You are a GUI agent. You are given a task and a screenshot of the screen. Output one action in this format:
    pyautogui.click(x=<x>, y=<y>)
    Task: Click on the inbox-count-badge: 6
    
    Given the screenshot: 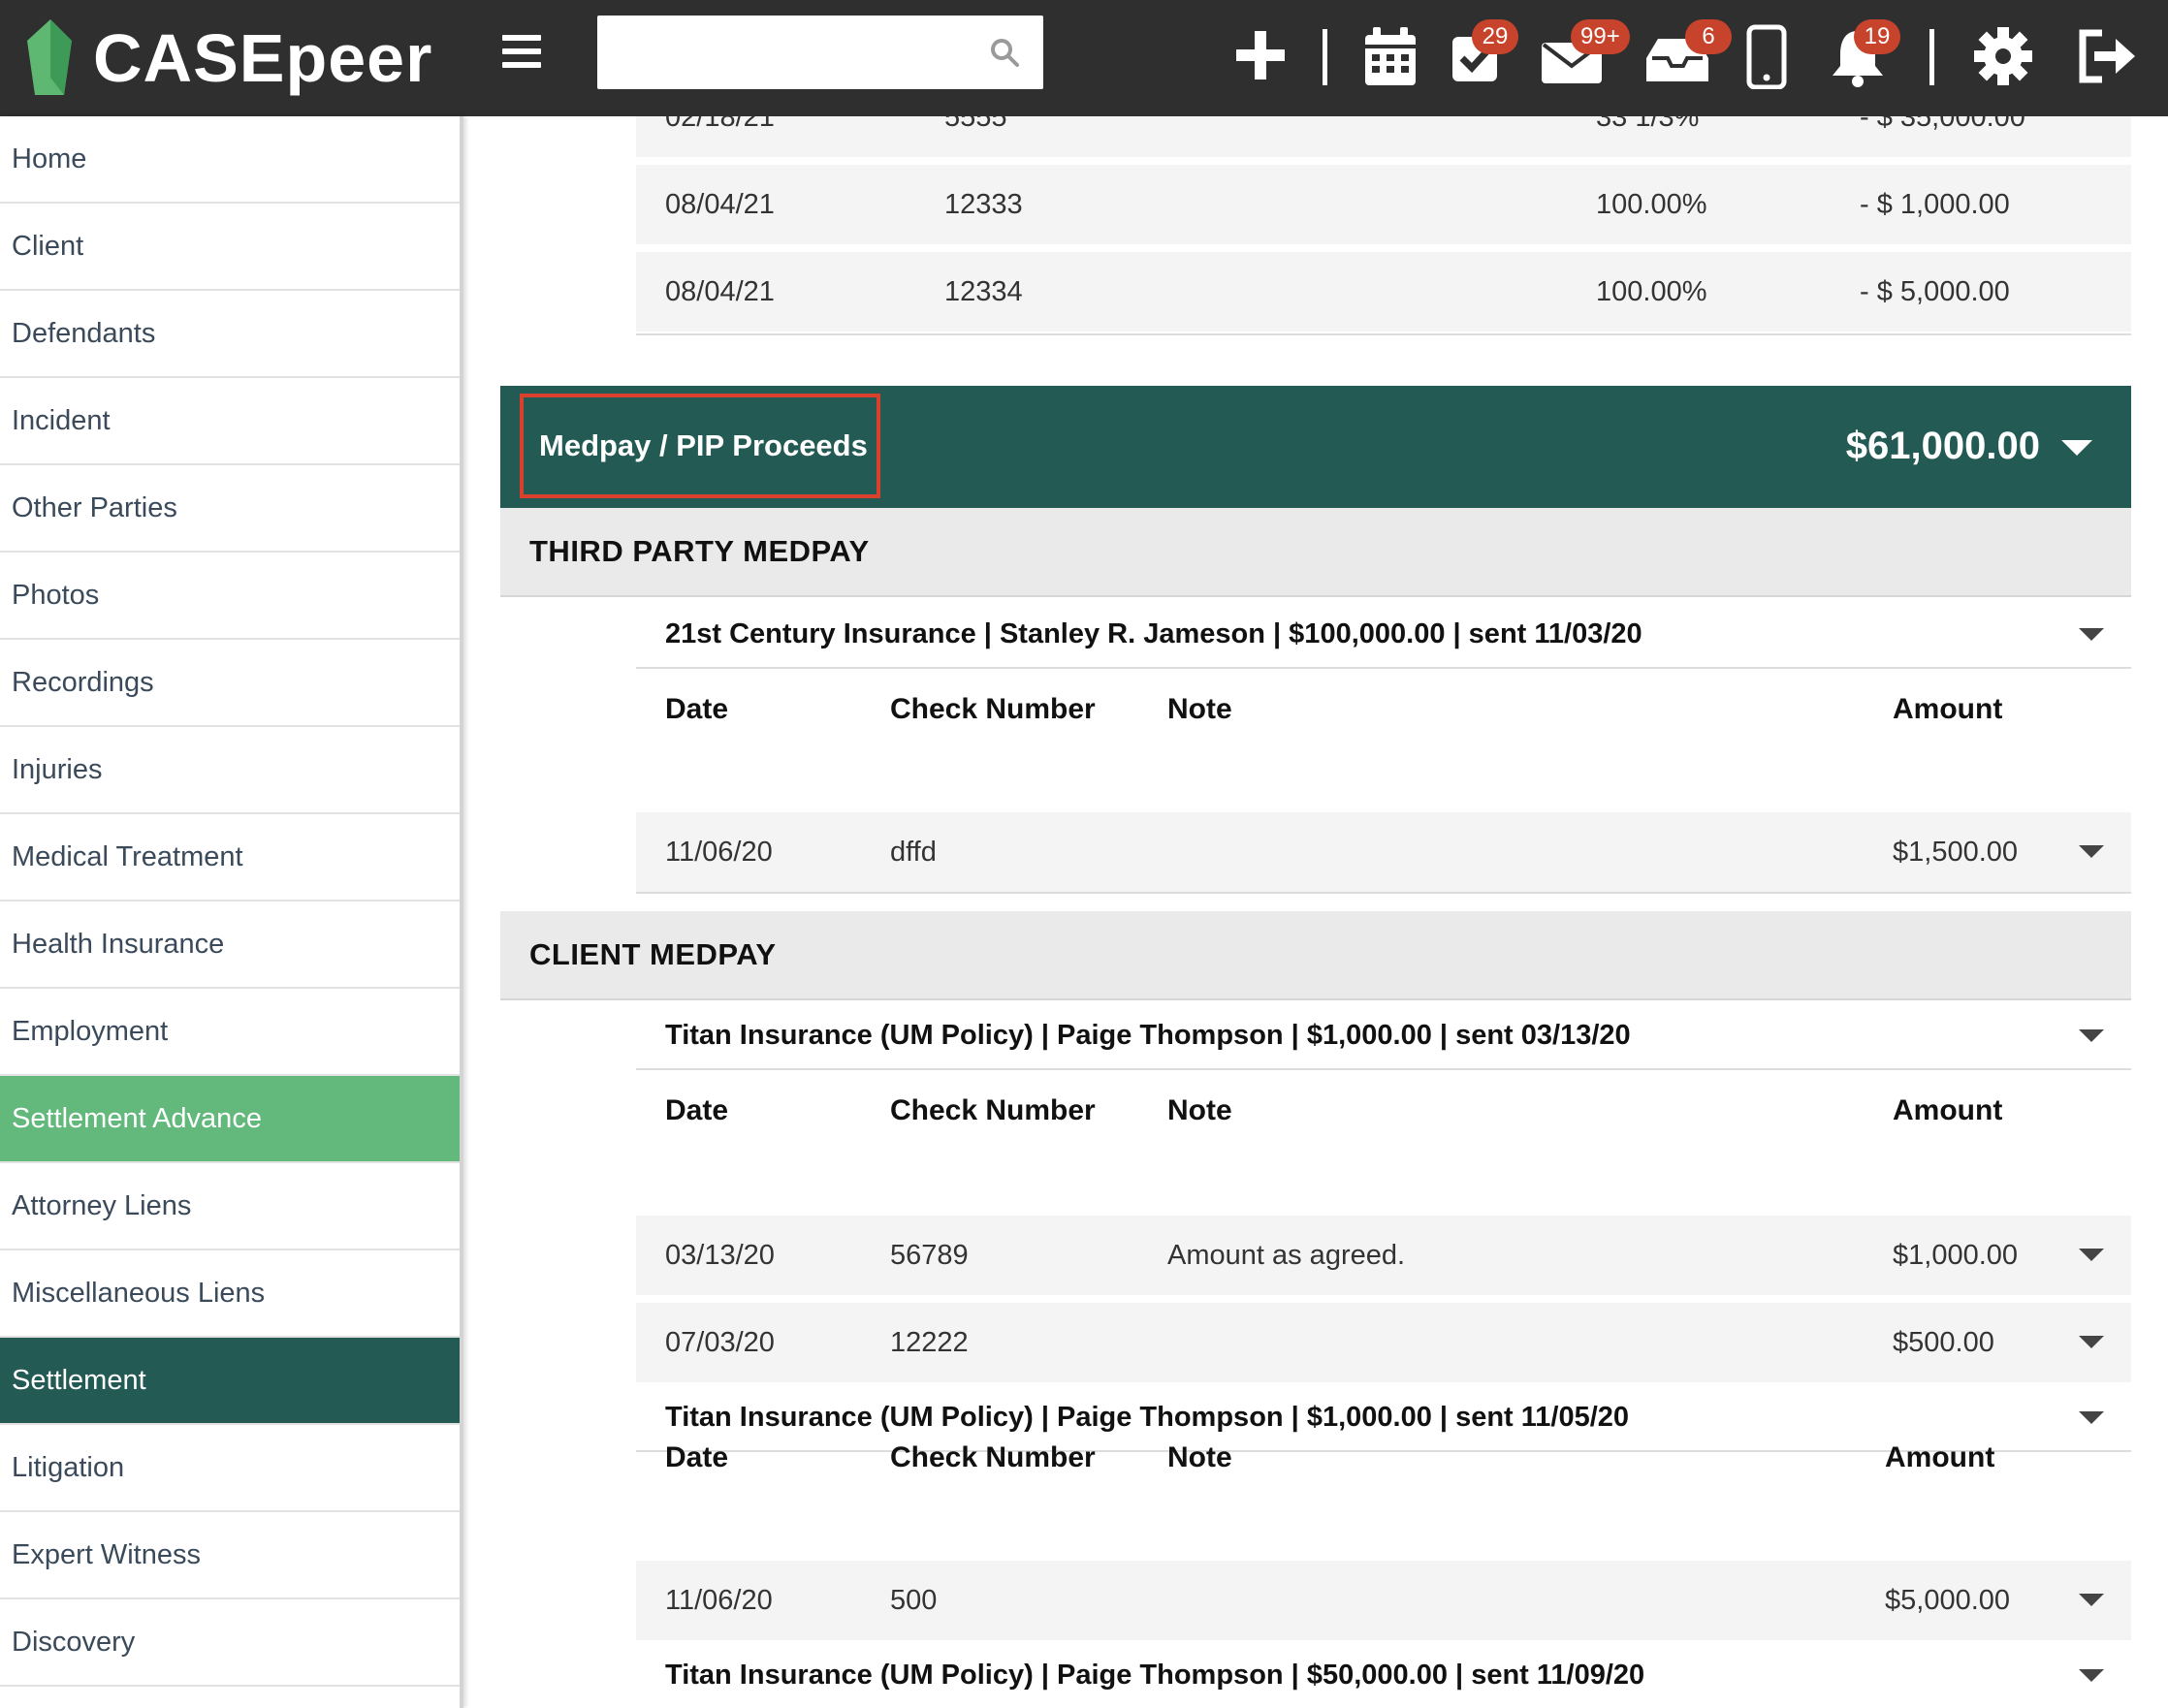 What is the action you would take?
    pyautogui.click(x=1708, y=36)
    